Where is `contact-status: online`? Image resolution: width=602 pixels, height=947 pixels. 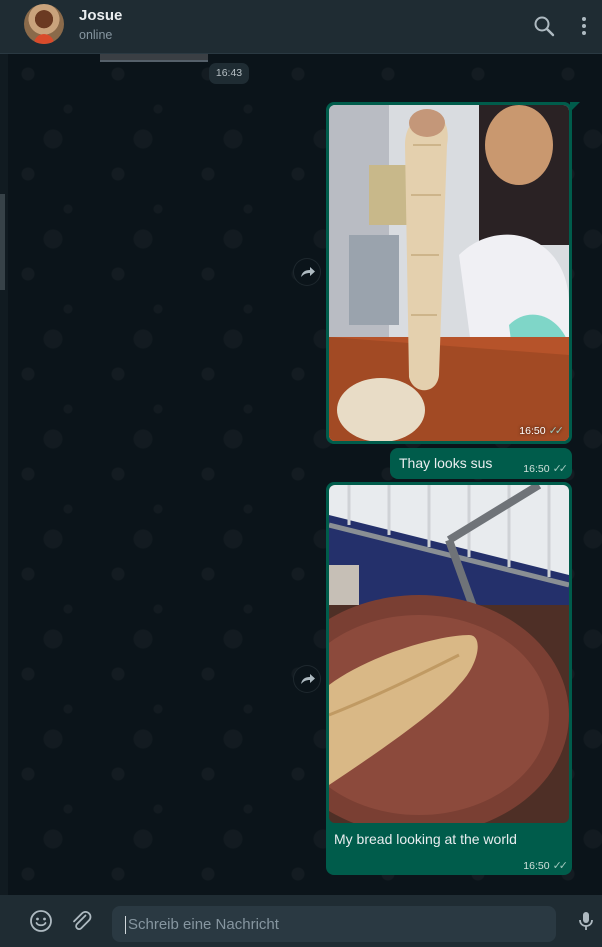
contact-status: online is located at coordinates (96, 35).